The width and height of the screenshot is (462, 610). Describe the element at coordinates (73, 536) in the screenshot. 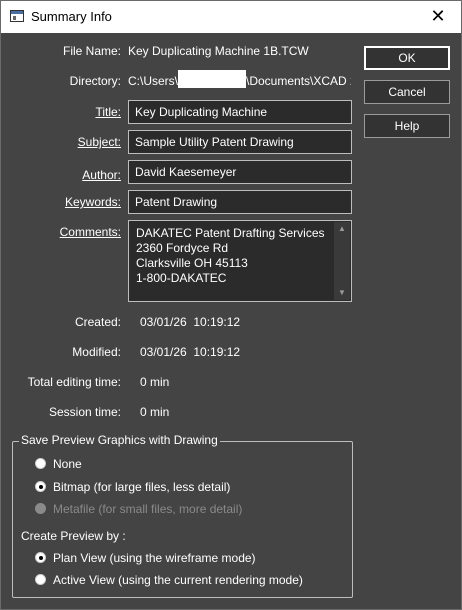

I see `create-preview-label: Create Preview by :` at that location.